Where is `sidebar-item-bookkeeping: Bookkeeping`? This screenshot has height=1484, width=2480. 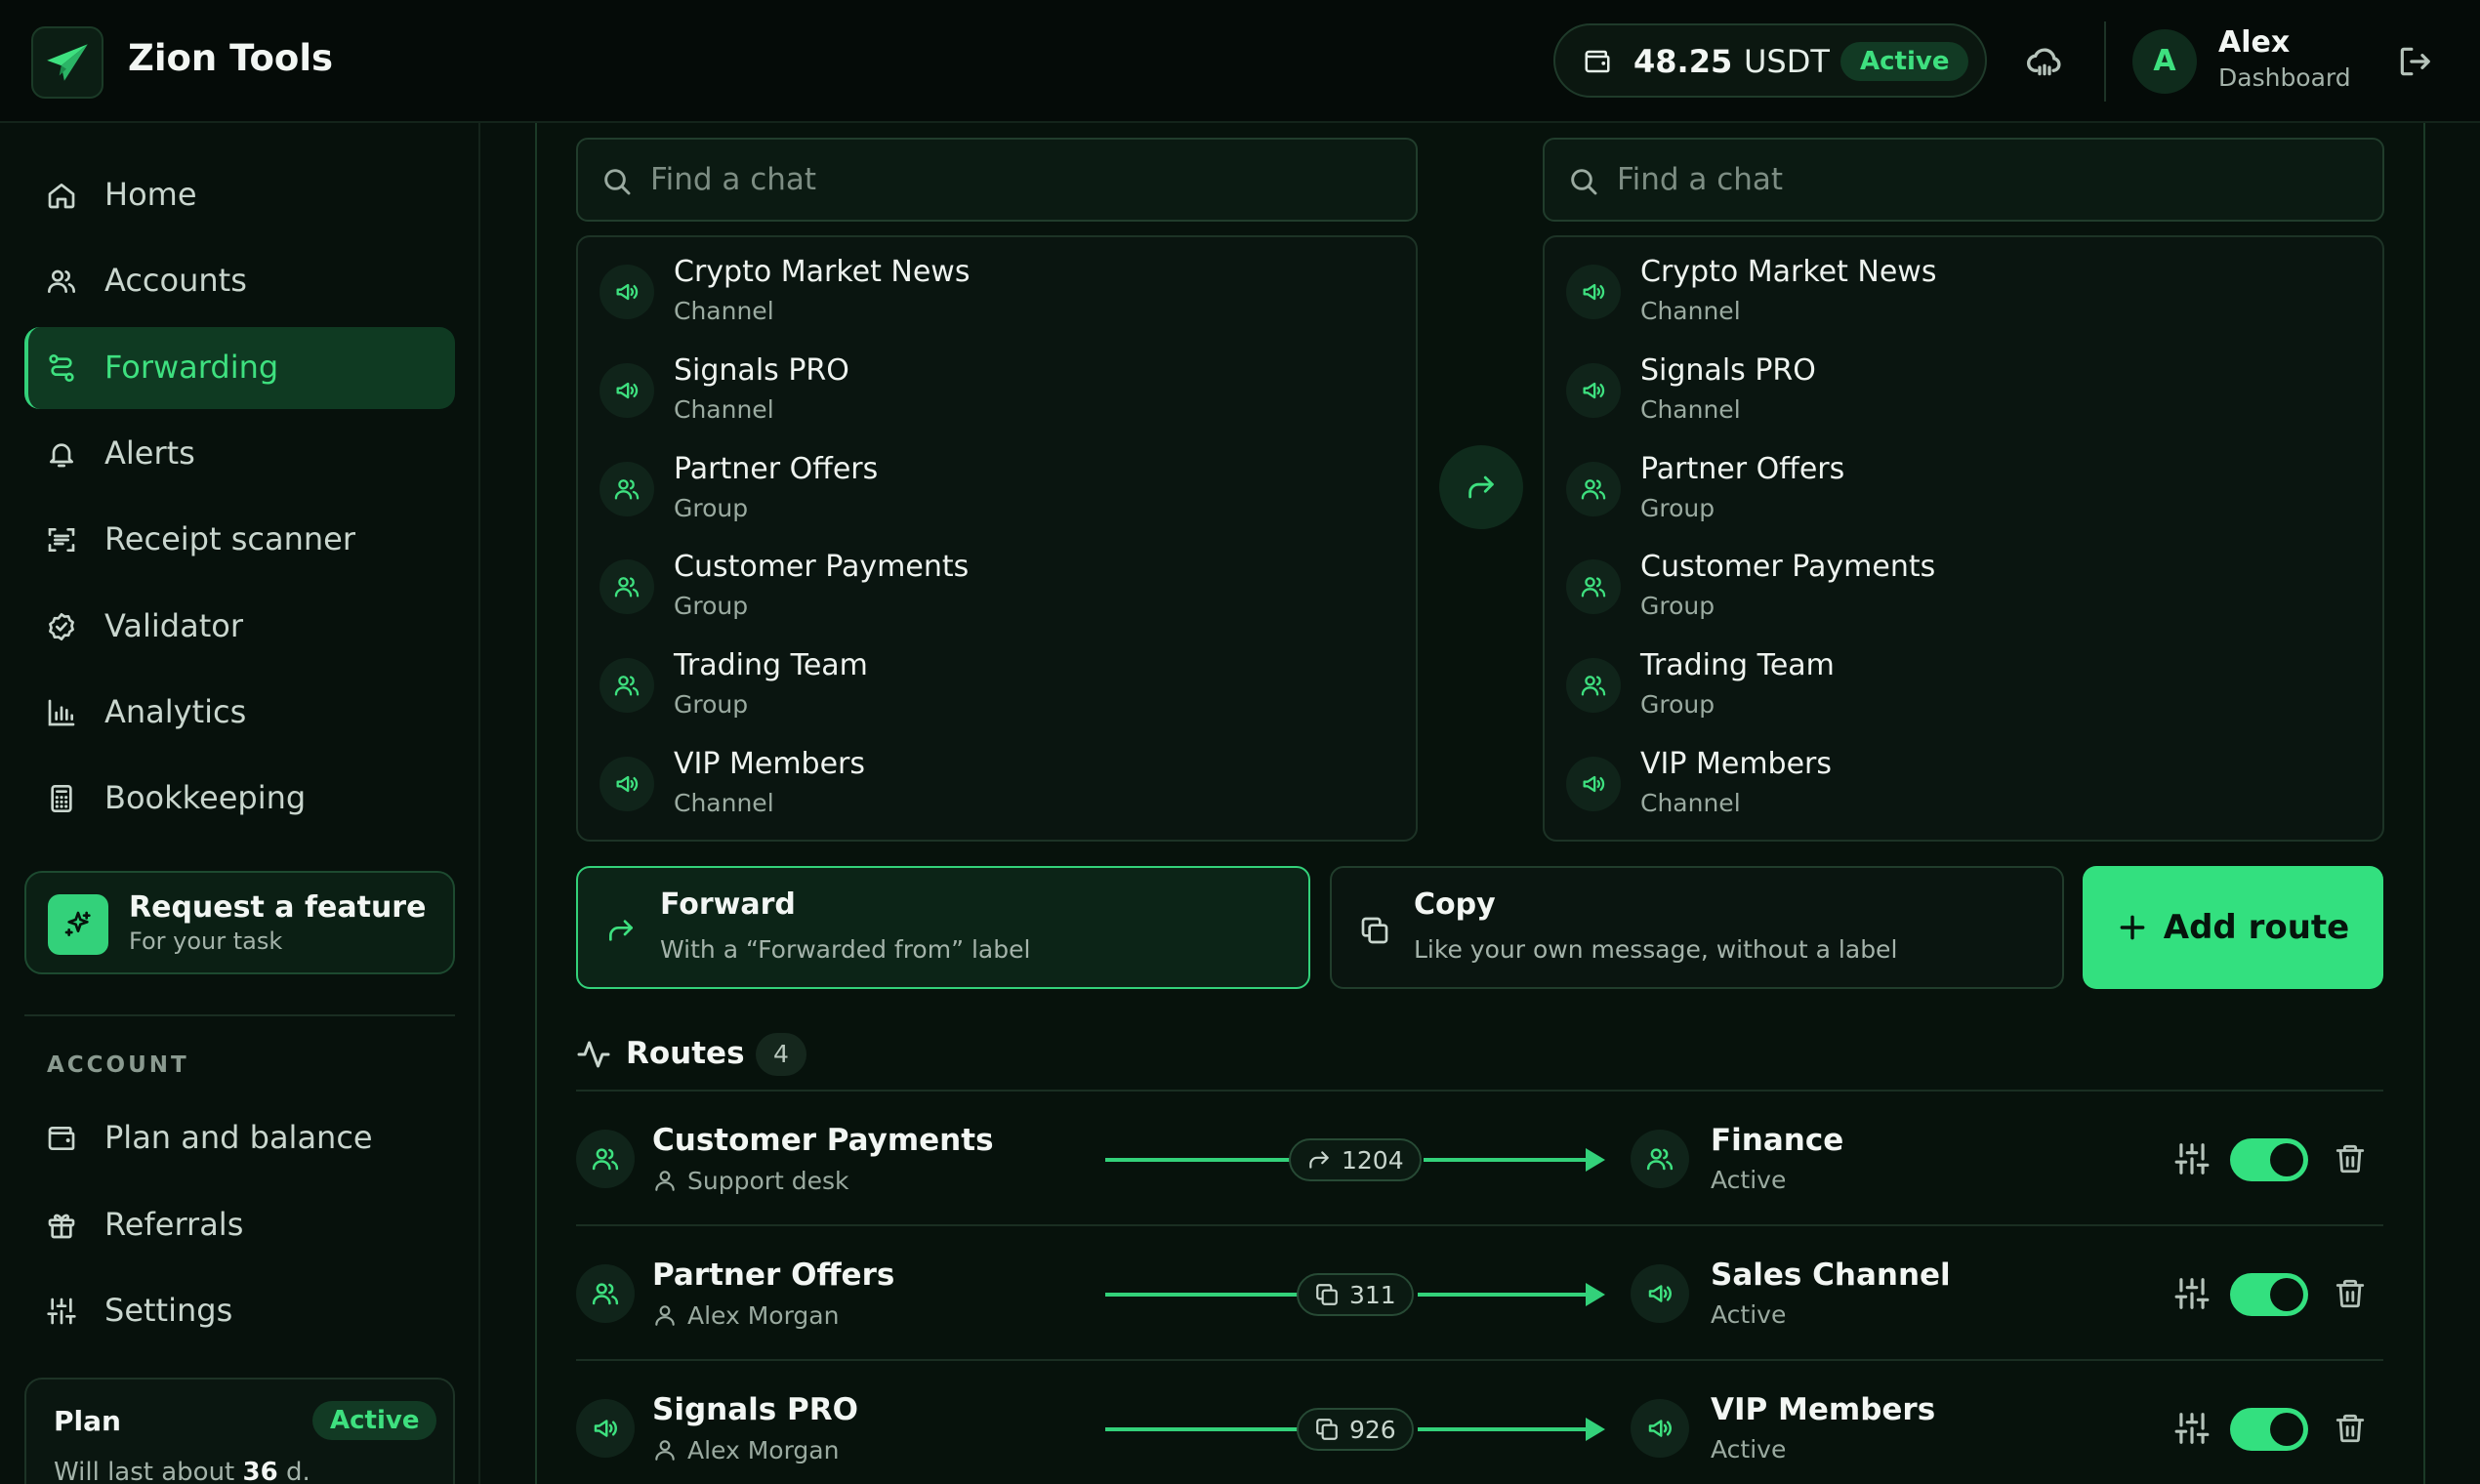 sidebar-item-bookkeeping: Bookkeeping is located at coordinates (239, 799).